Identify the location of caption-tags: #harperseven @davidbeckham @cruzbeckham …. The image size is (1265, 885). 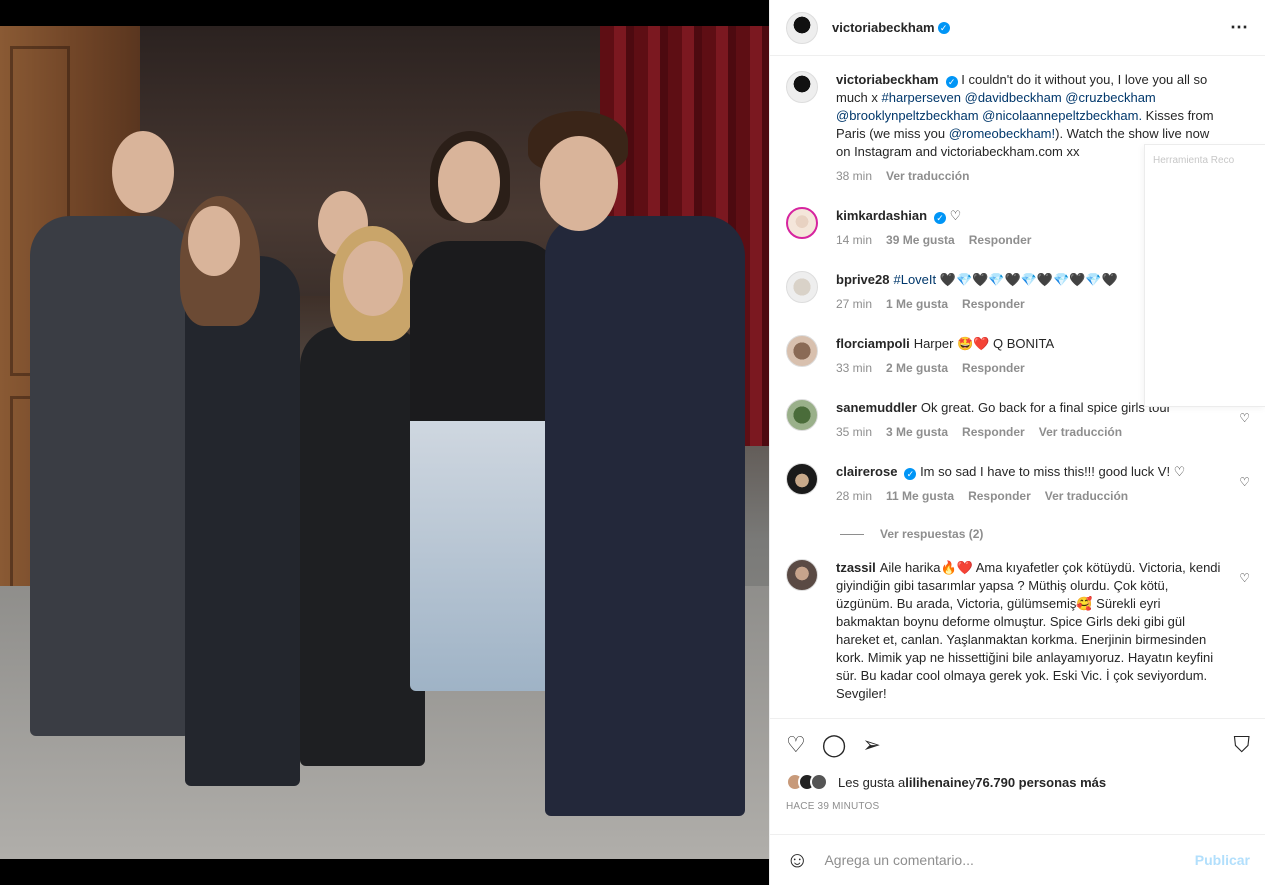
(996, 106).